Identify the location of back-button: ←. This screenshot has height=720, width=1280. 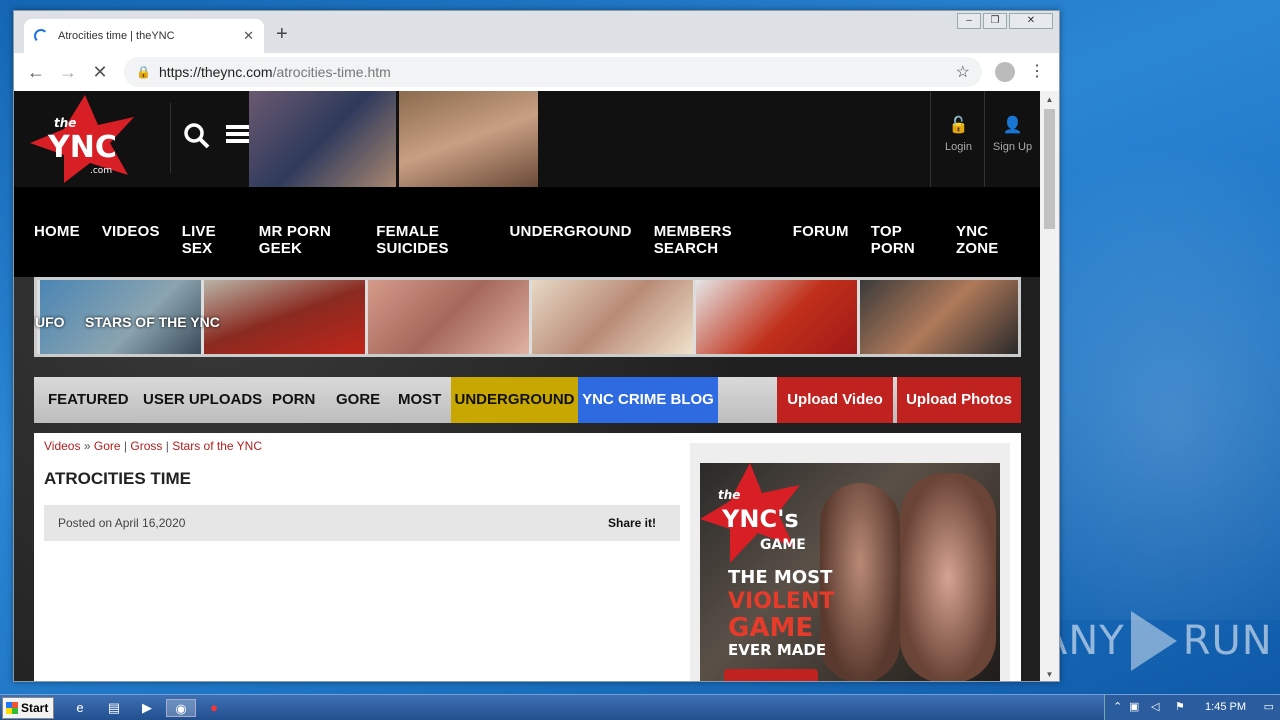
(36, 72).